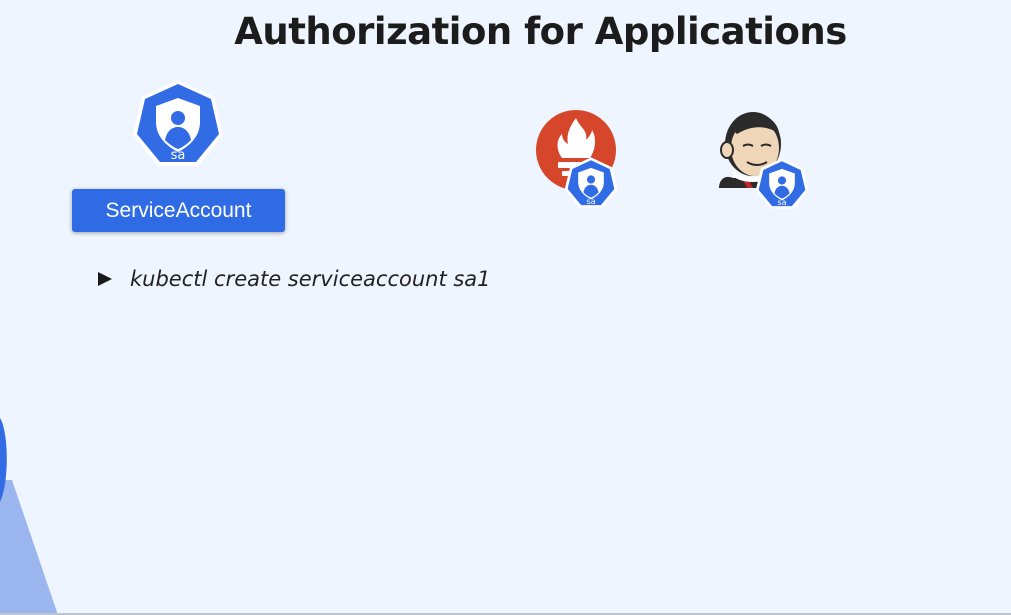 This screenshot has height=615, width=1011. What do you see at coordinates (540, 31) in the screenshot?
I see `slide-title: Authorization for Applications` at bounding box center [540, 31].